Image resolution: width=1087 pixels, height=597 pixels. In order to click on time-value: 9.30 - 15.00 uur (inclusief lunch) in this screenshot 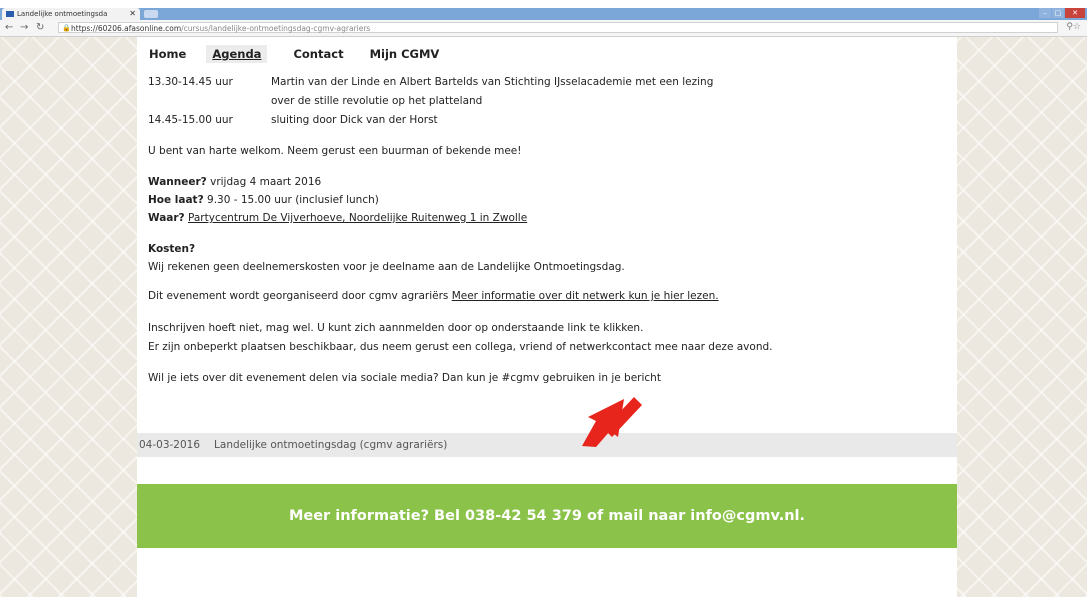, I will do `click(291, 200)`.